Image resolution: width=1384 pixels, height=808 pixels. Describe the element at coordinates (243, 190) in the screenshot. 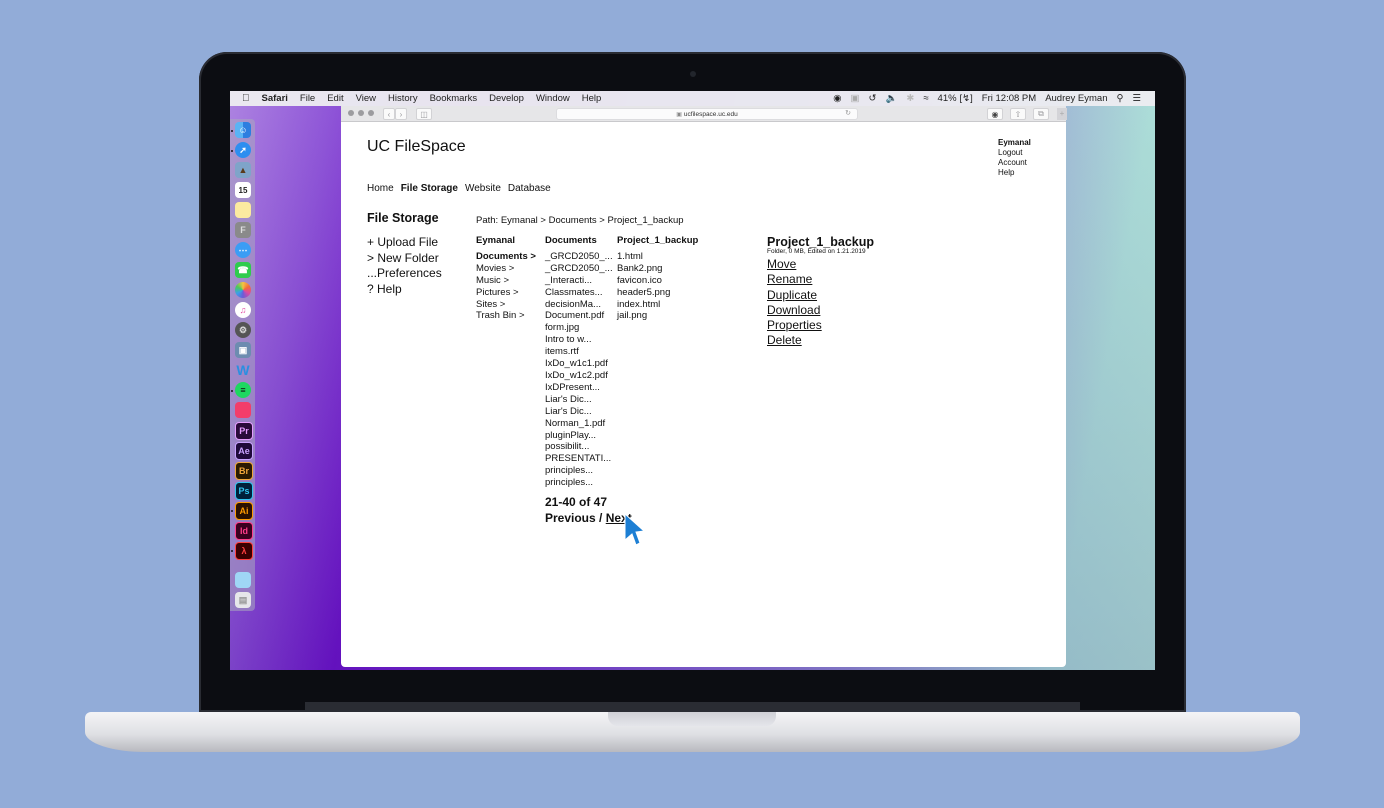

I see `calendar-icon: 15` at that location.